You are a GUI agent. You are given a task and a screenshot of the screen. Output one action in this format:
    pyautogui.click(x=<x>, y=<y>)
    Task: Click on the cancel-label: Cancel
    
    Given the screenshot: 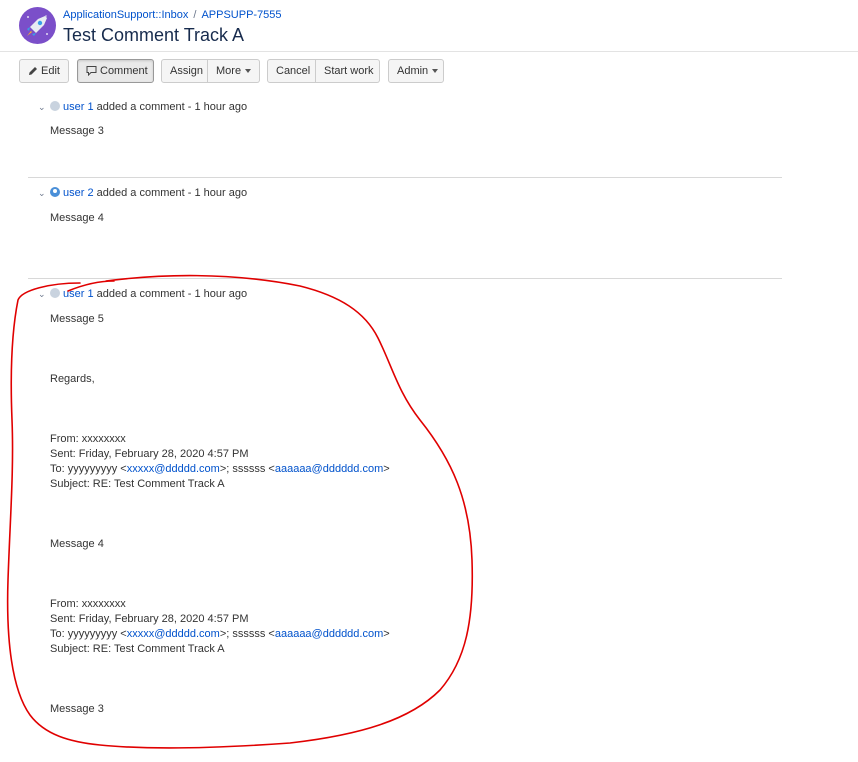 What is the action you would take?
    pyautogui.click(x=293, y=71)
    